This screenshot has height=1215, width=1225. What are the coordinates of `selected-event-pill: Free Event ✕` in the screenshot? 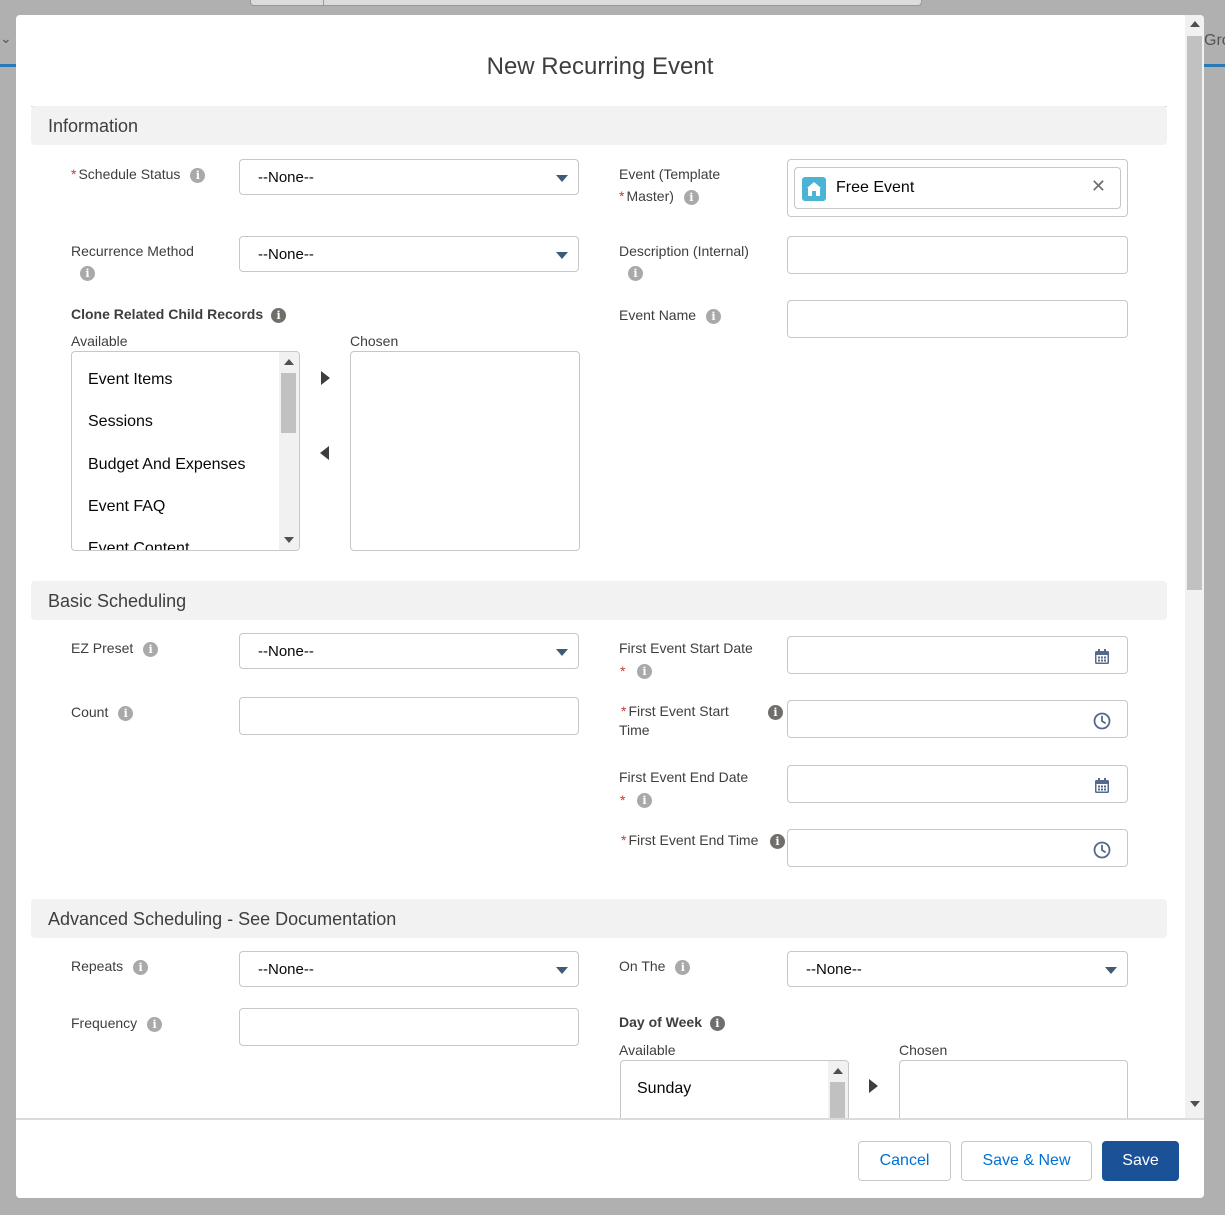 It's located at (957, 188).